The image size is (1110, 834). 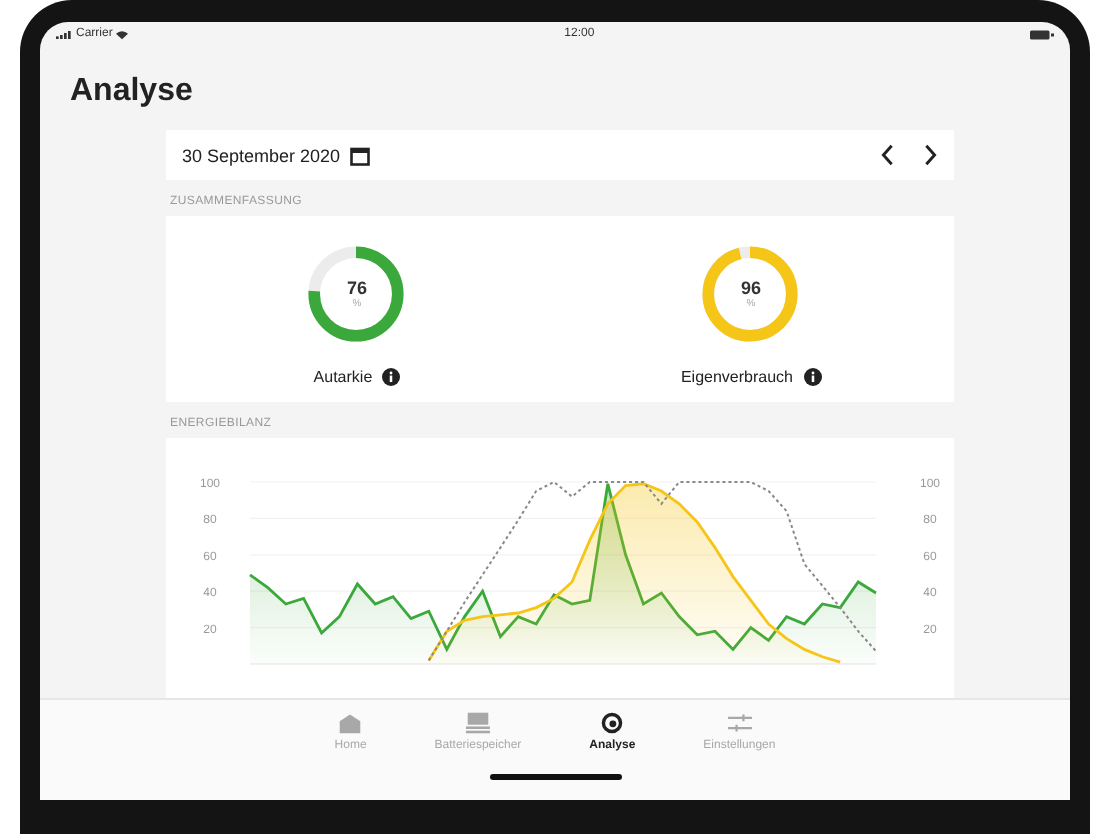 What do you see at coordinates (343, 377) in the screenshot?
I see `gauge-label: Autarkie` at bounding box center [343, 377].